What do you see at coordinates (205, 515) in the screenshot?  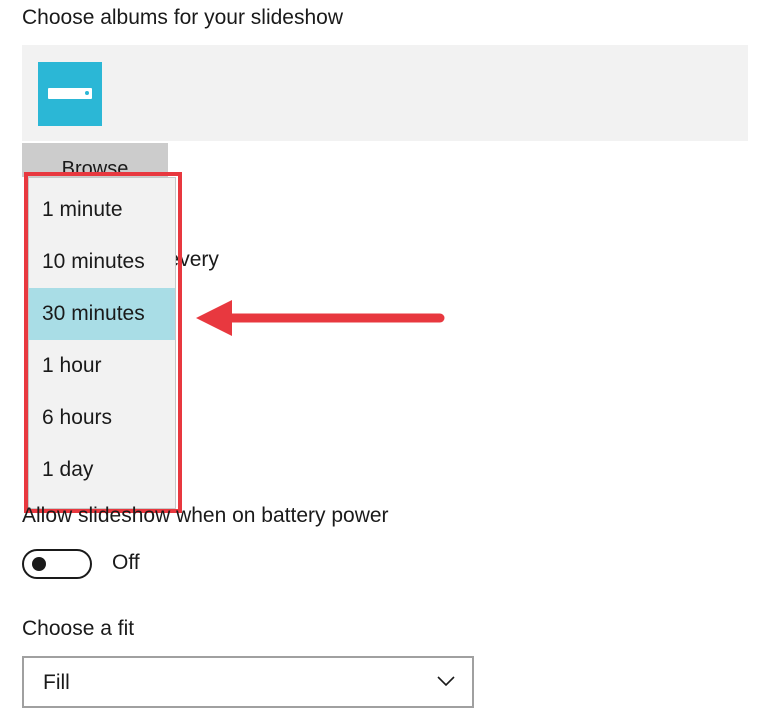 I see `battery-power-label: Allow slideshow when on battery power` at bounding box center [205, 515].